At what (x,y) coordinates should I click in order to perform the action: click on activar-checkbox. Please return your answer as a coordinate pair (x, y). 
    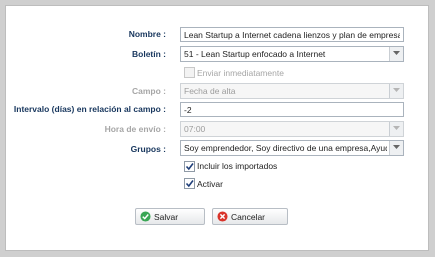
    Looking at the image, I should click on (189, 183).